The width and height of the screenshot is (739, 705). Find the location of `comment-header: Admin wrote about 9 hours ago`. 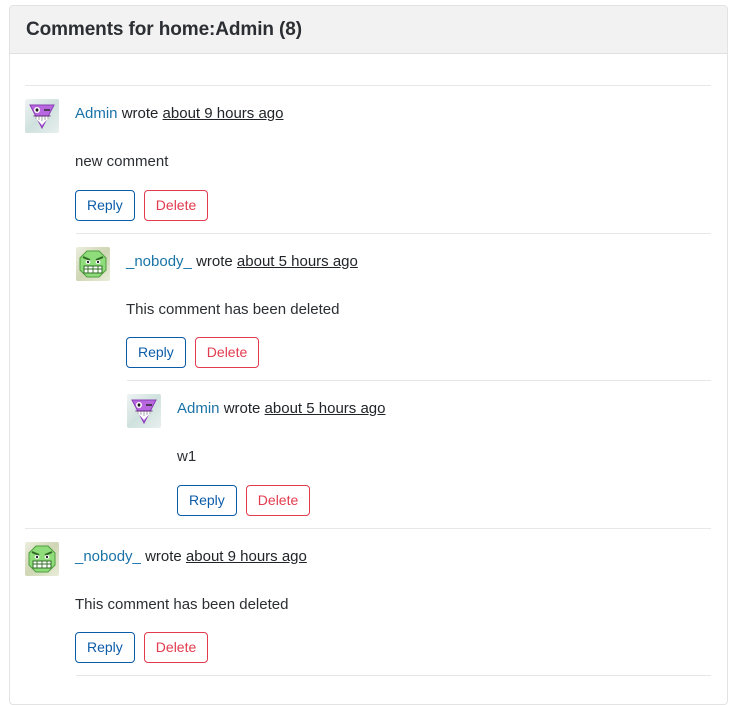

comment-header: Admin wrote about 9 hours ago is located at coordinates (368, 115).